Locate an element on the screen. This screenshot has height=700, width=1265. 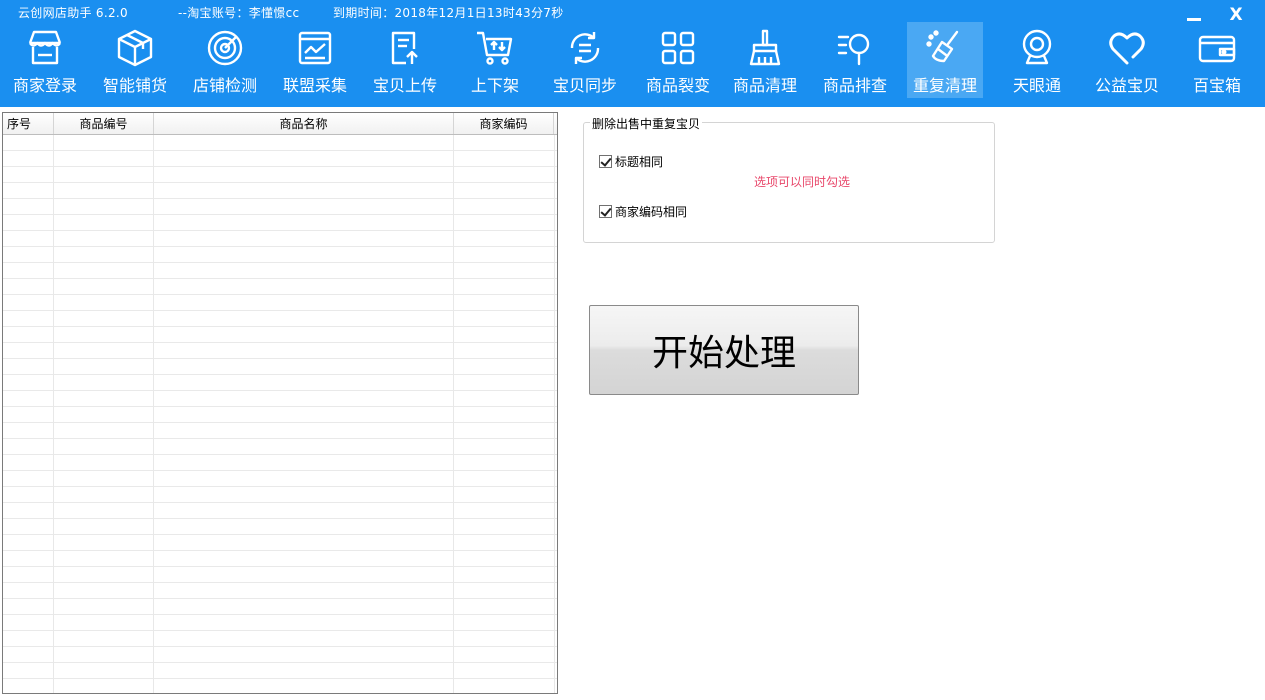
duplicate-options-group: 删除出售中重复宝贝 标题相同 选项可以同时勾选 商家编码相同 is located at coordinates (789, 179).